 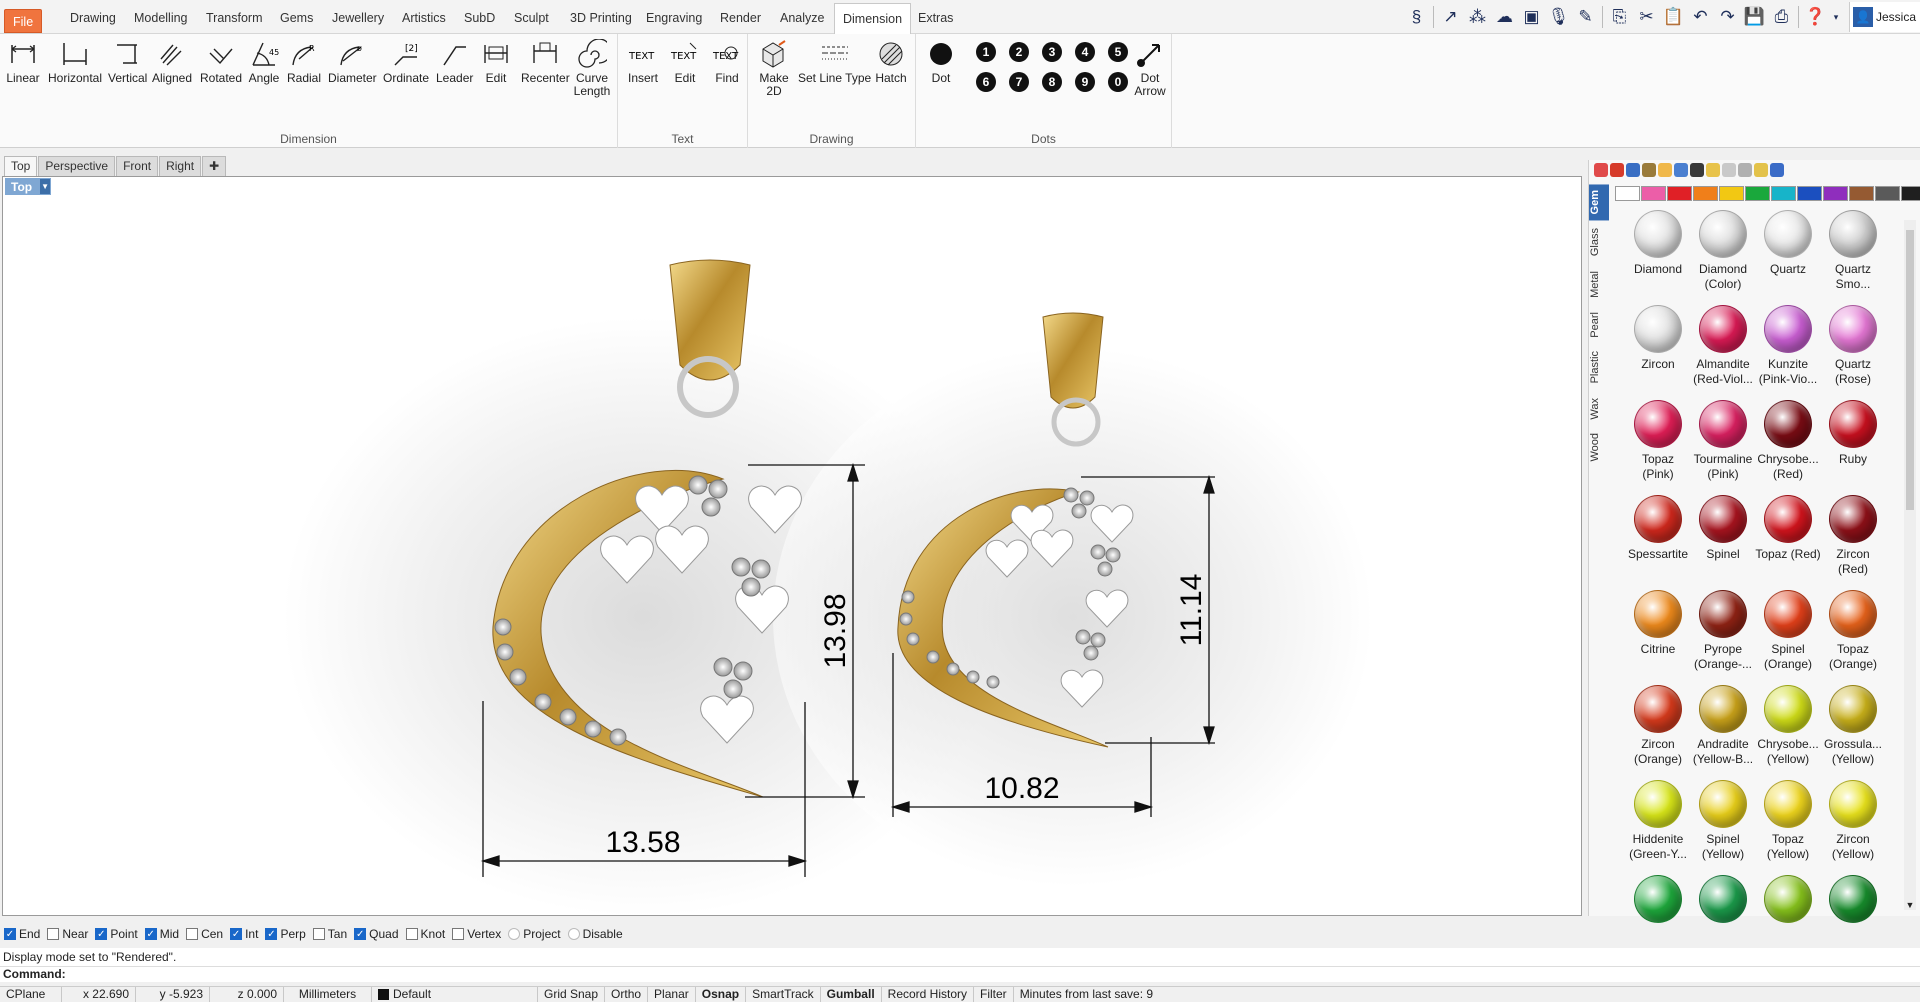 I want to click on curve-length-button: Curve Length, so click(x=592, y=67).